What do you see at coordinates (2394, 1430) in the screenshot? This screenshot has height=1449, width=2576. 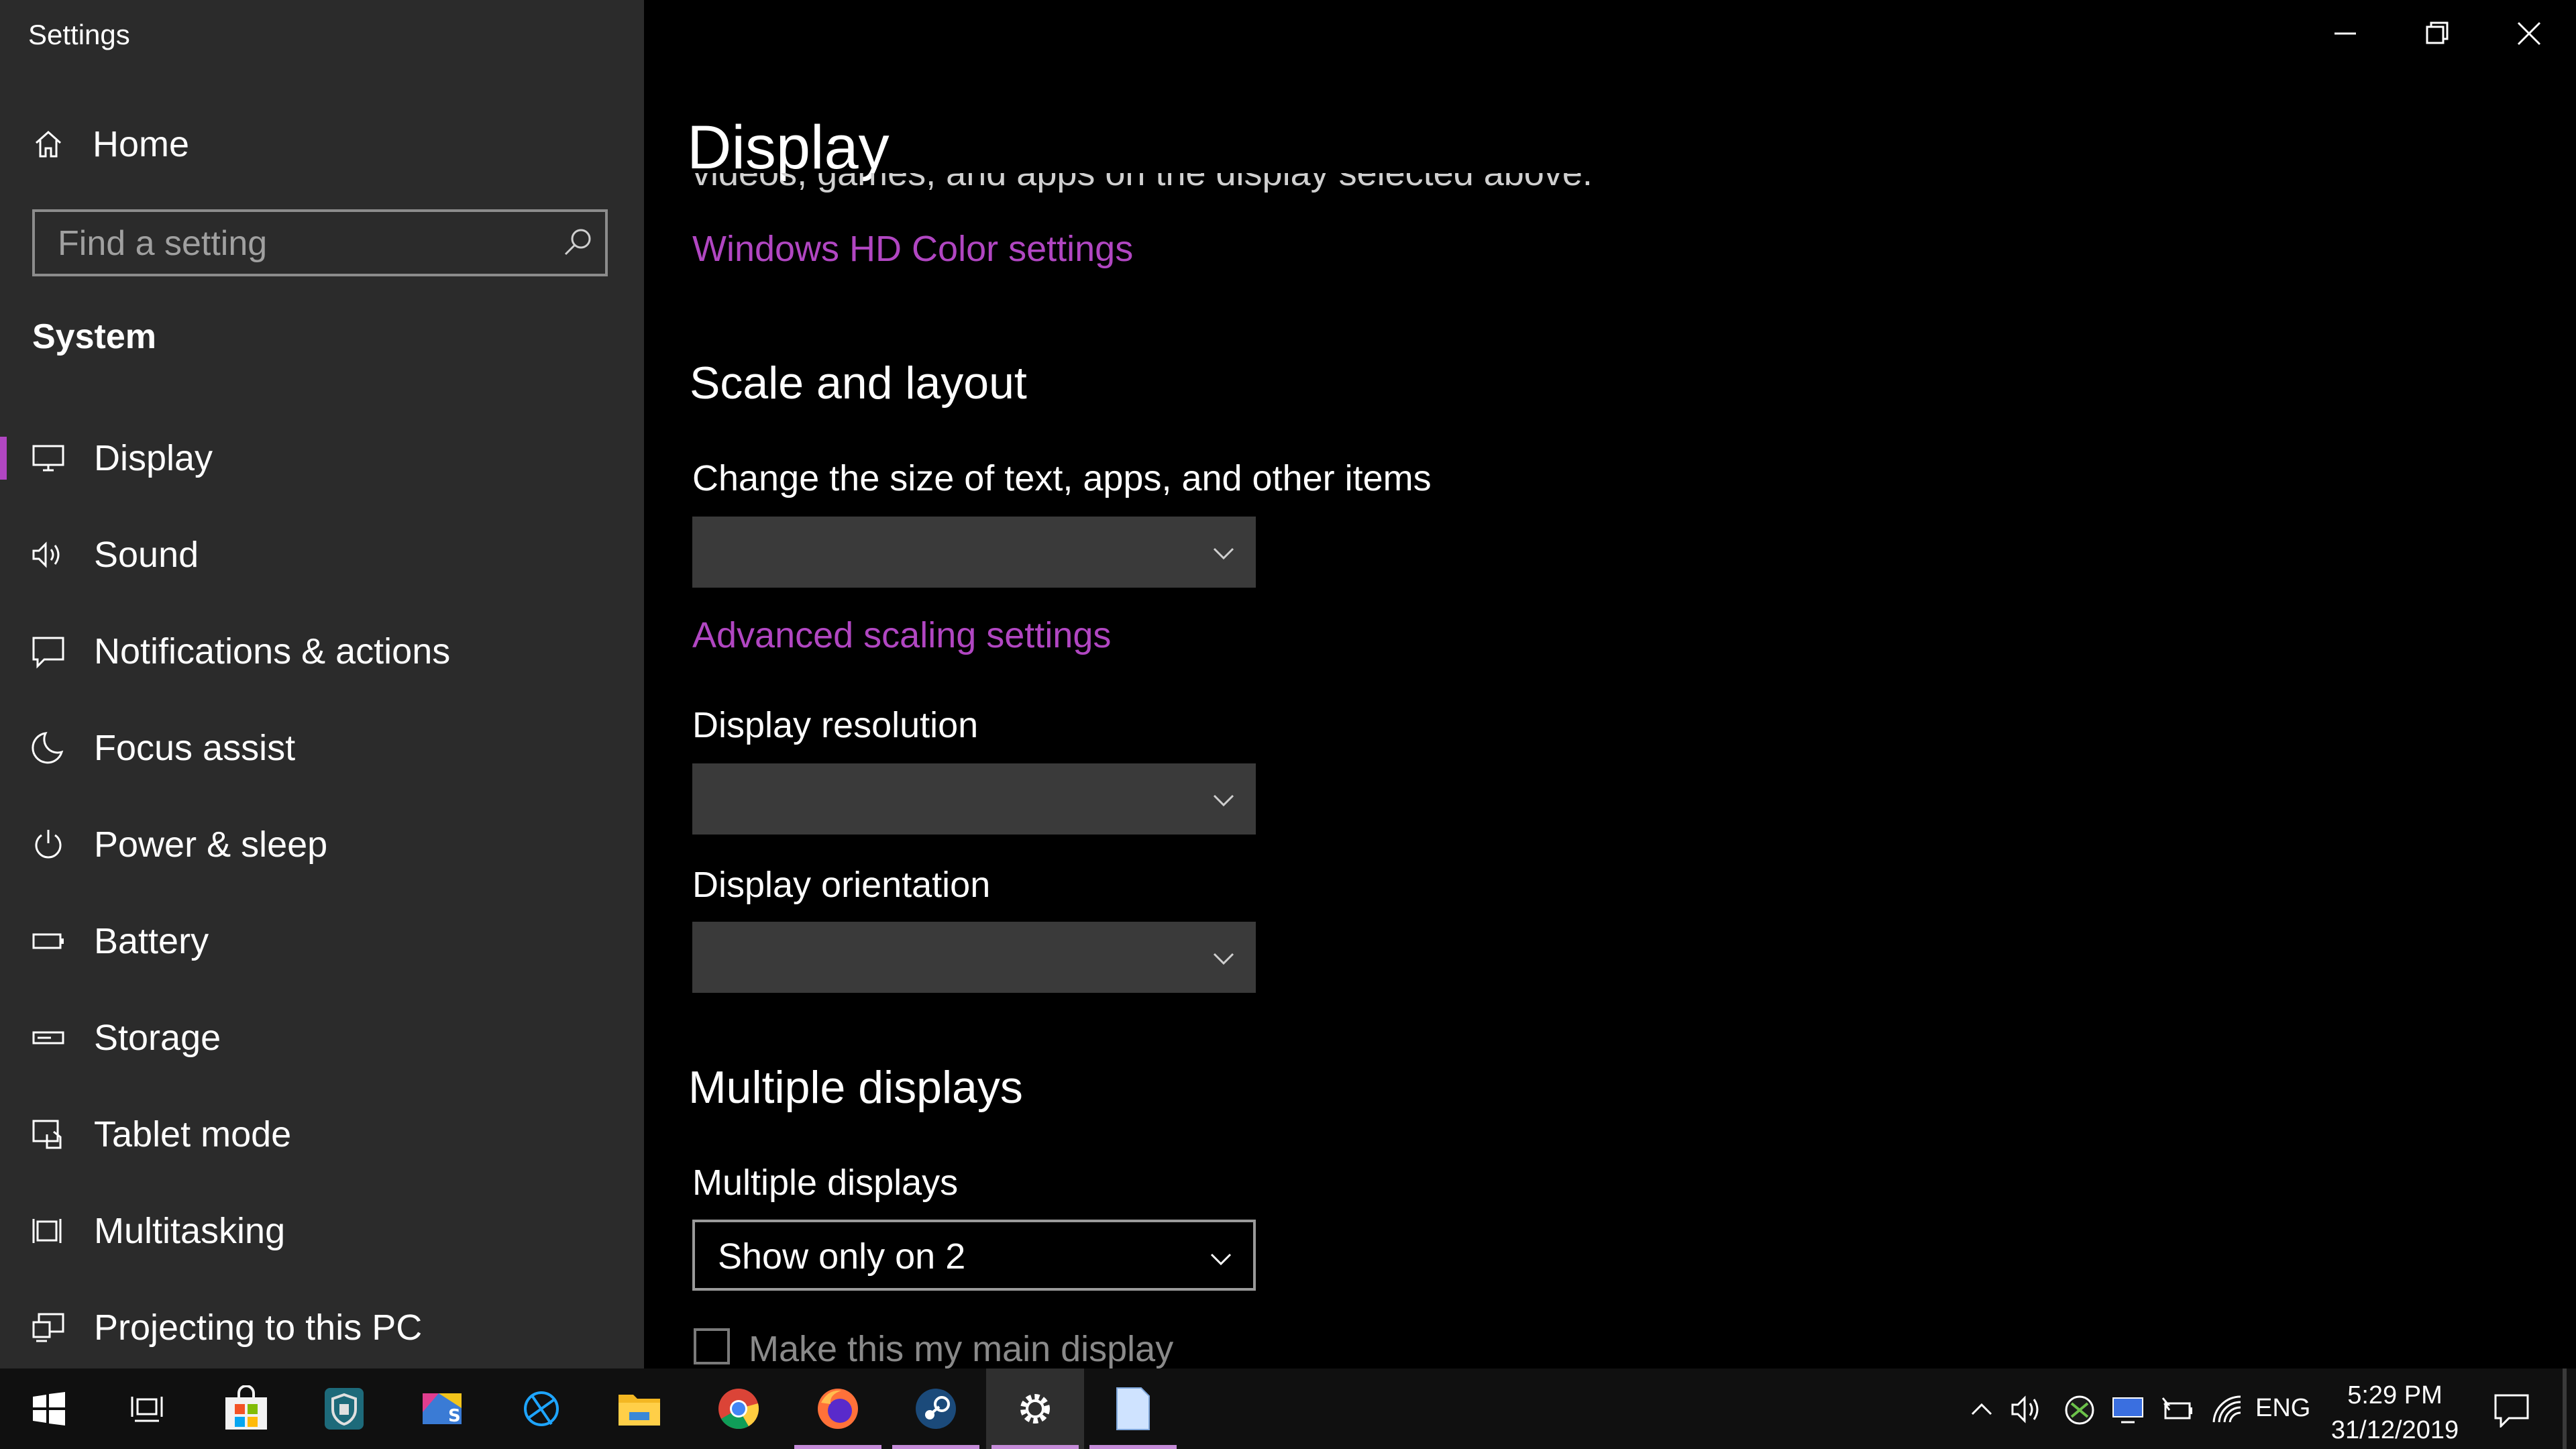 I see `clock-date: 31/12/2019` at bounding box center [2394, 1430].